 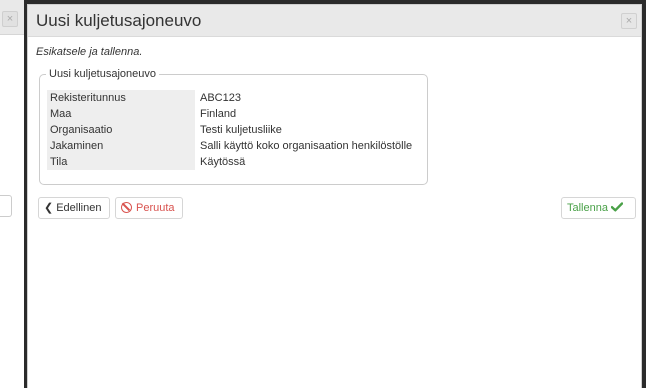 I want to click on cancel-button: Peruuta, so click(x=149, y=208).